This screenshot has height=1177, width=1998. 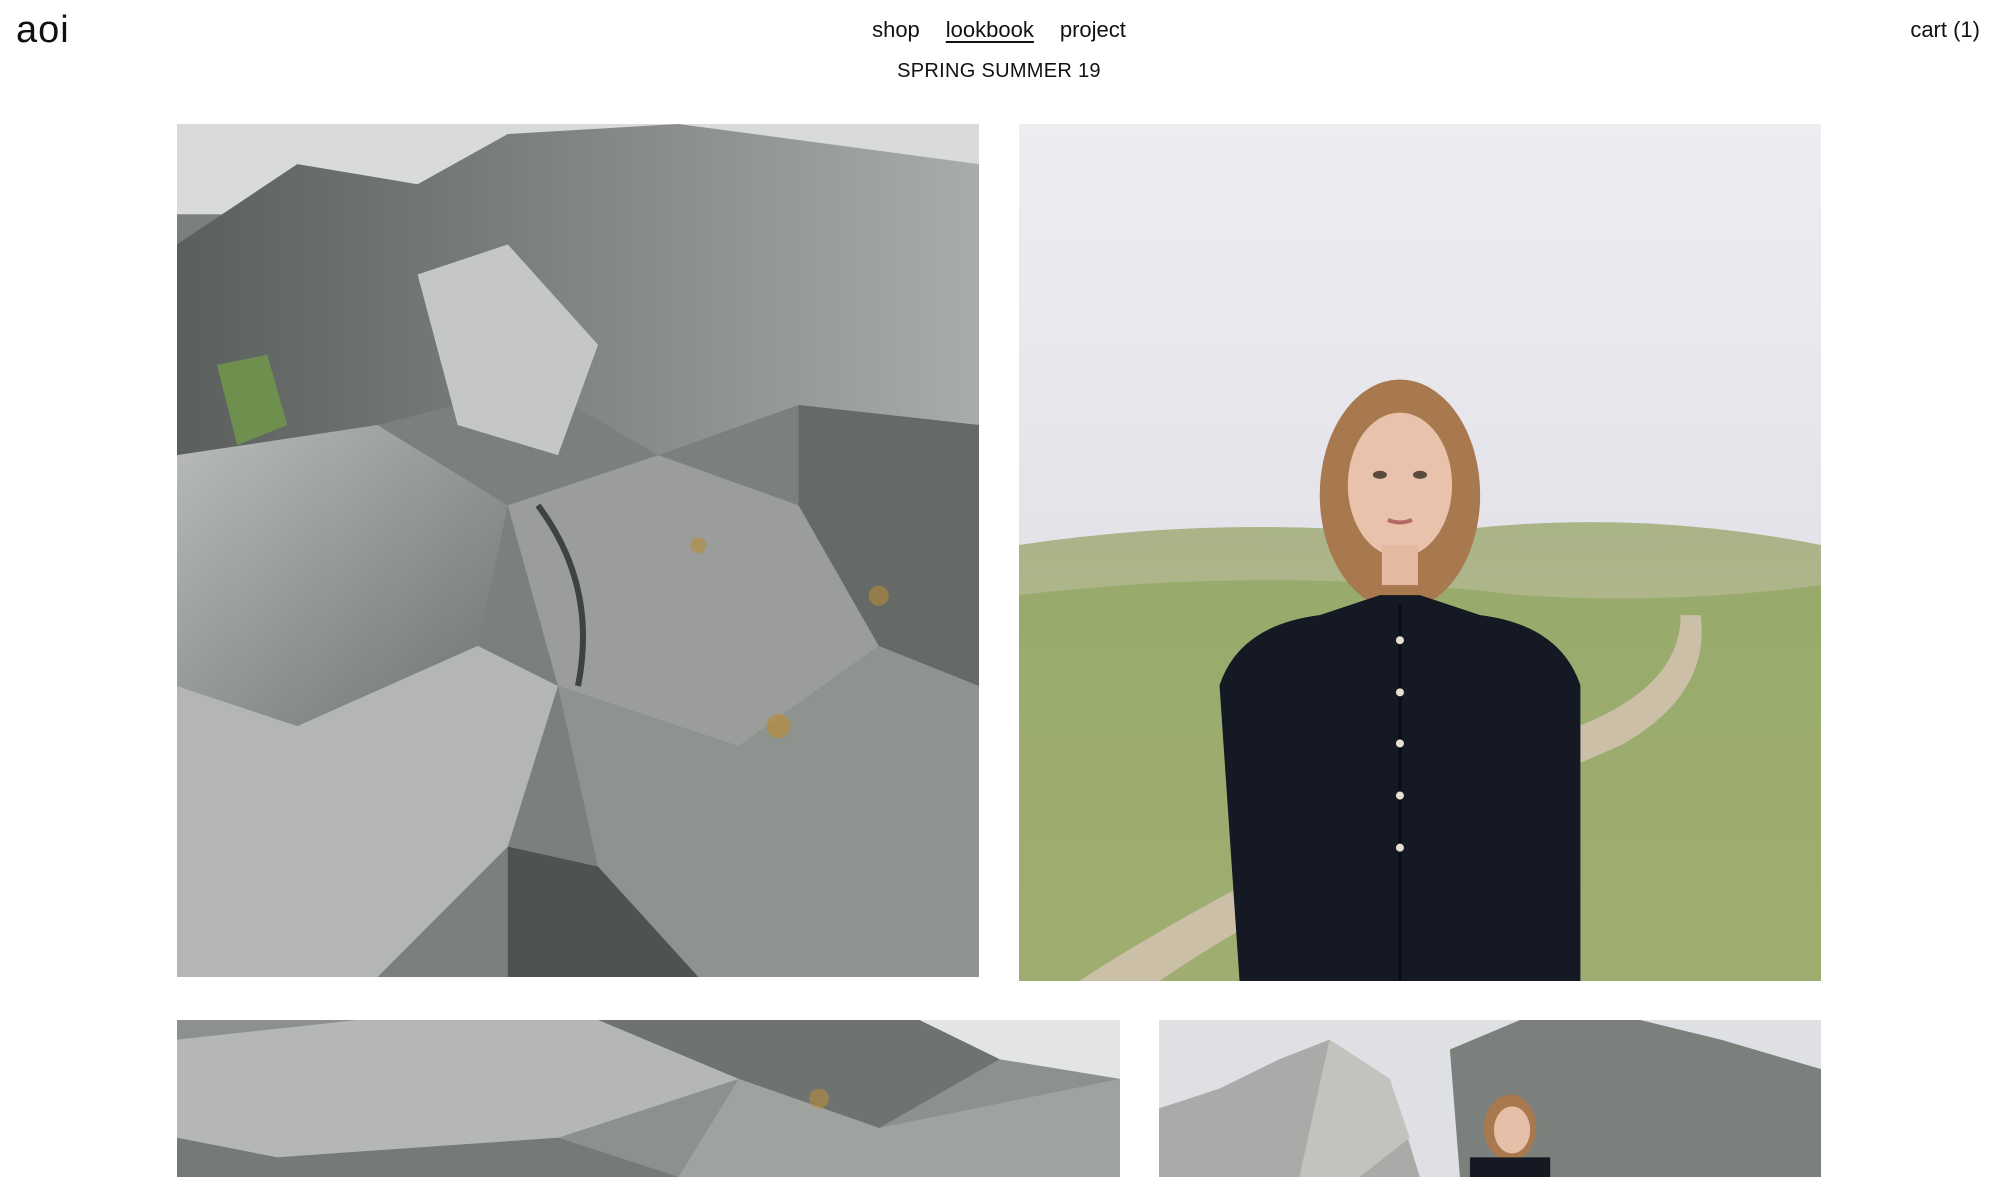 I want to click on model-rocks-image, so click(x=1490, y=1098).